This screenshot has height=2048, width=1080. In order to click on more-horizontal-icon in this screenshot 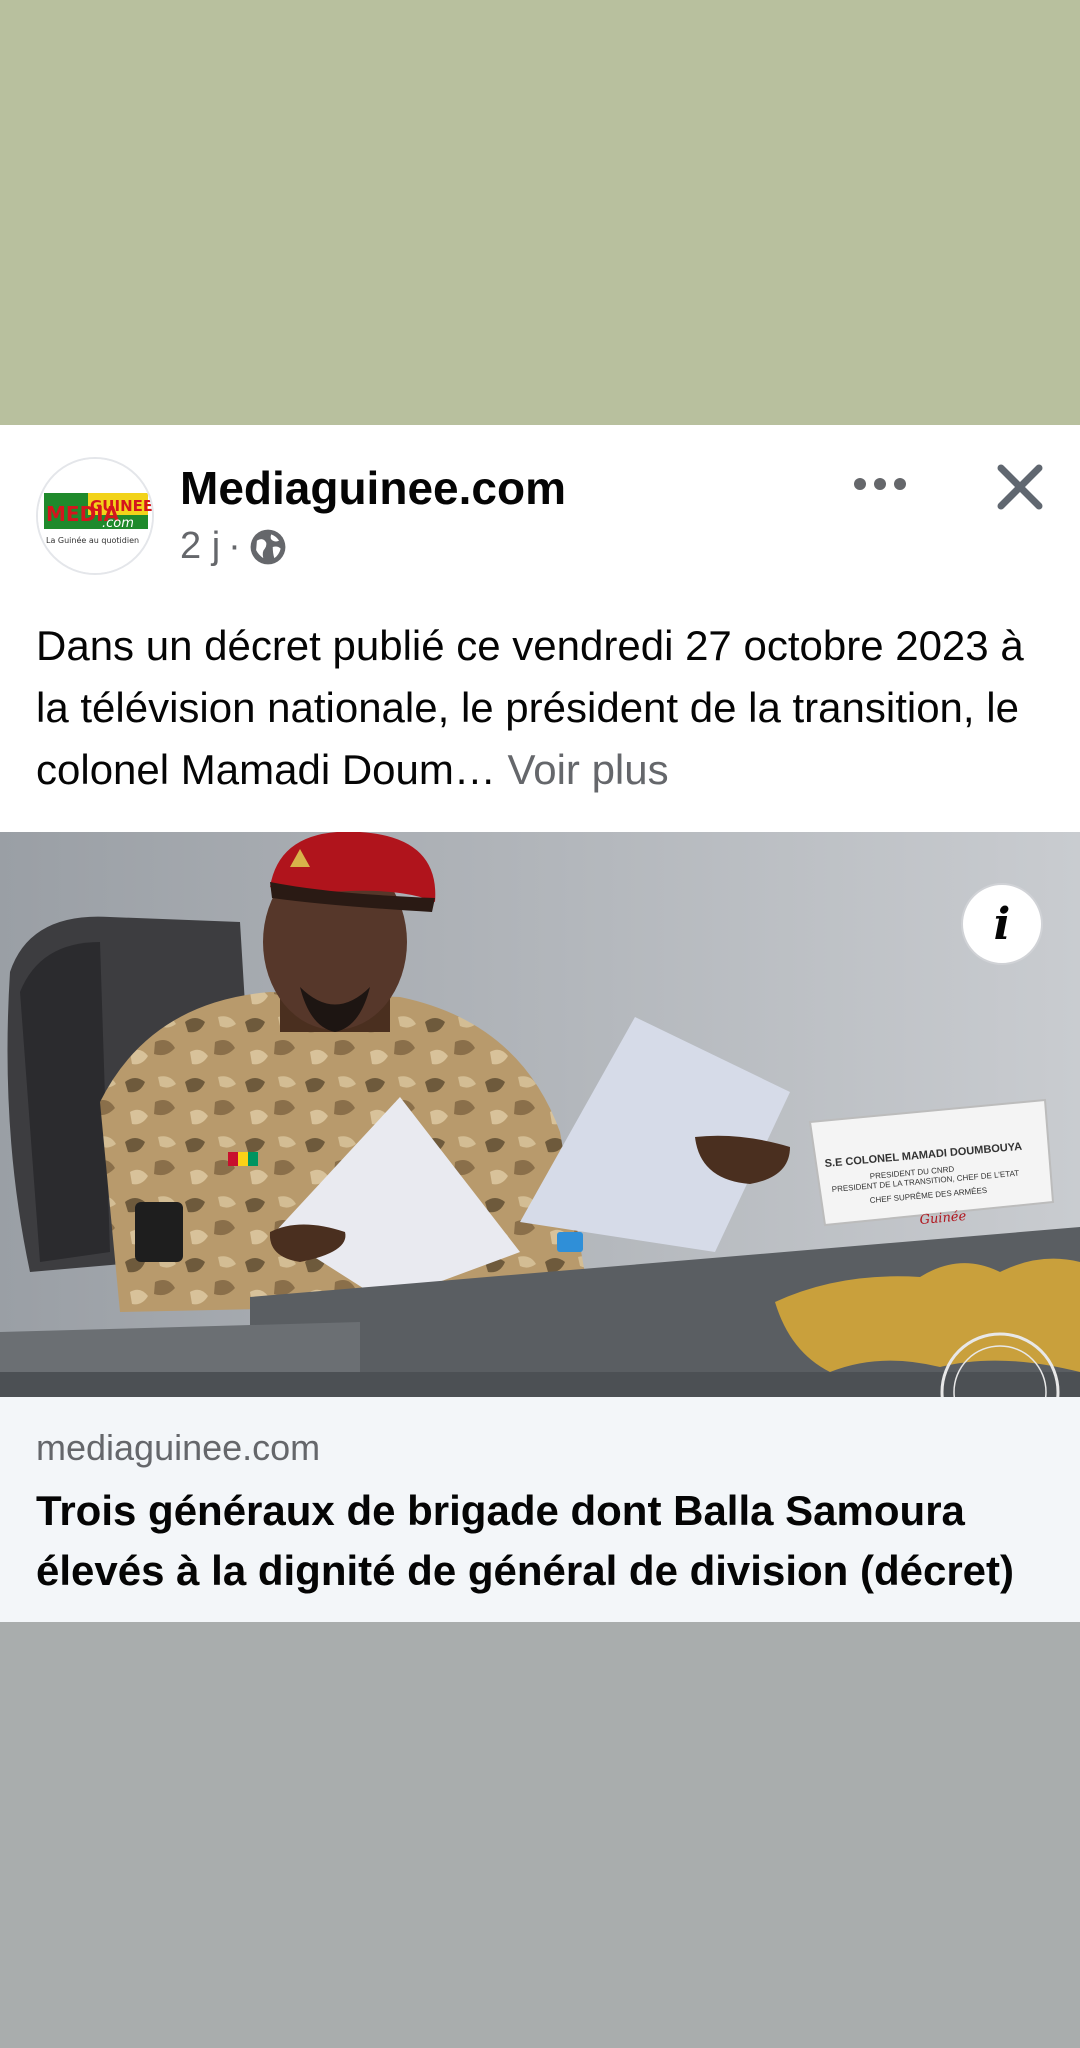, I will do `click(860, 484)`.